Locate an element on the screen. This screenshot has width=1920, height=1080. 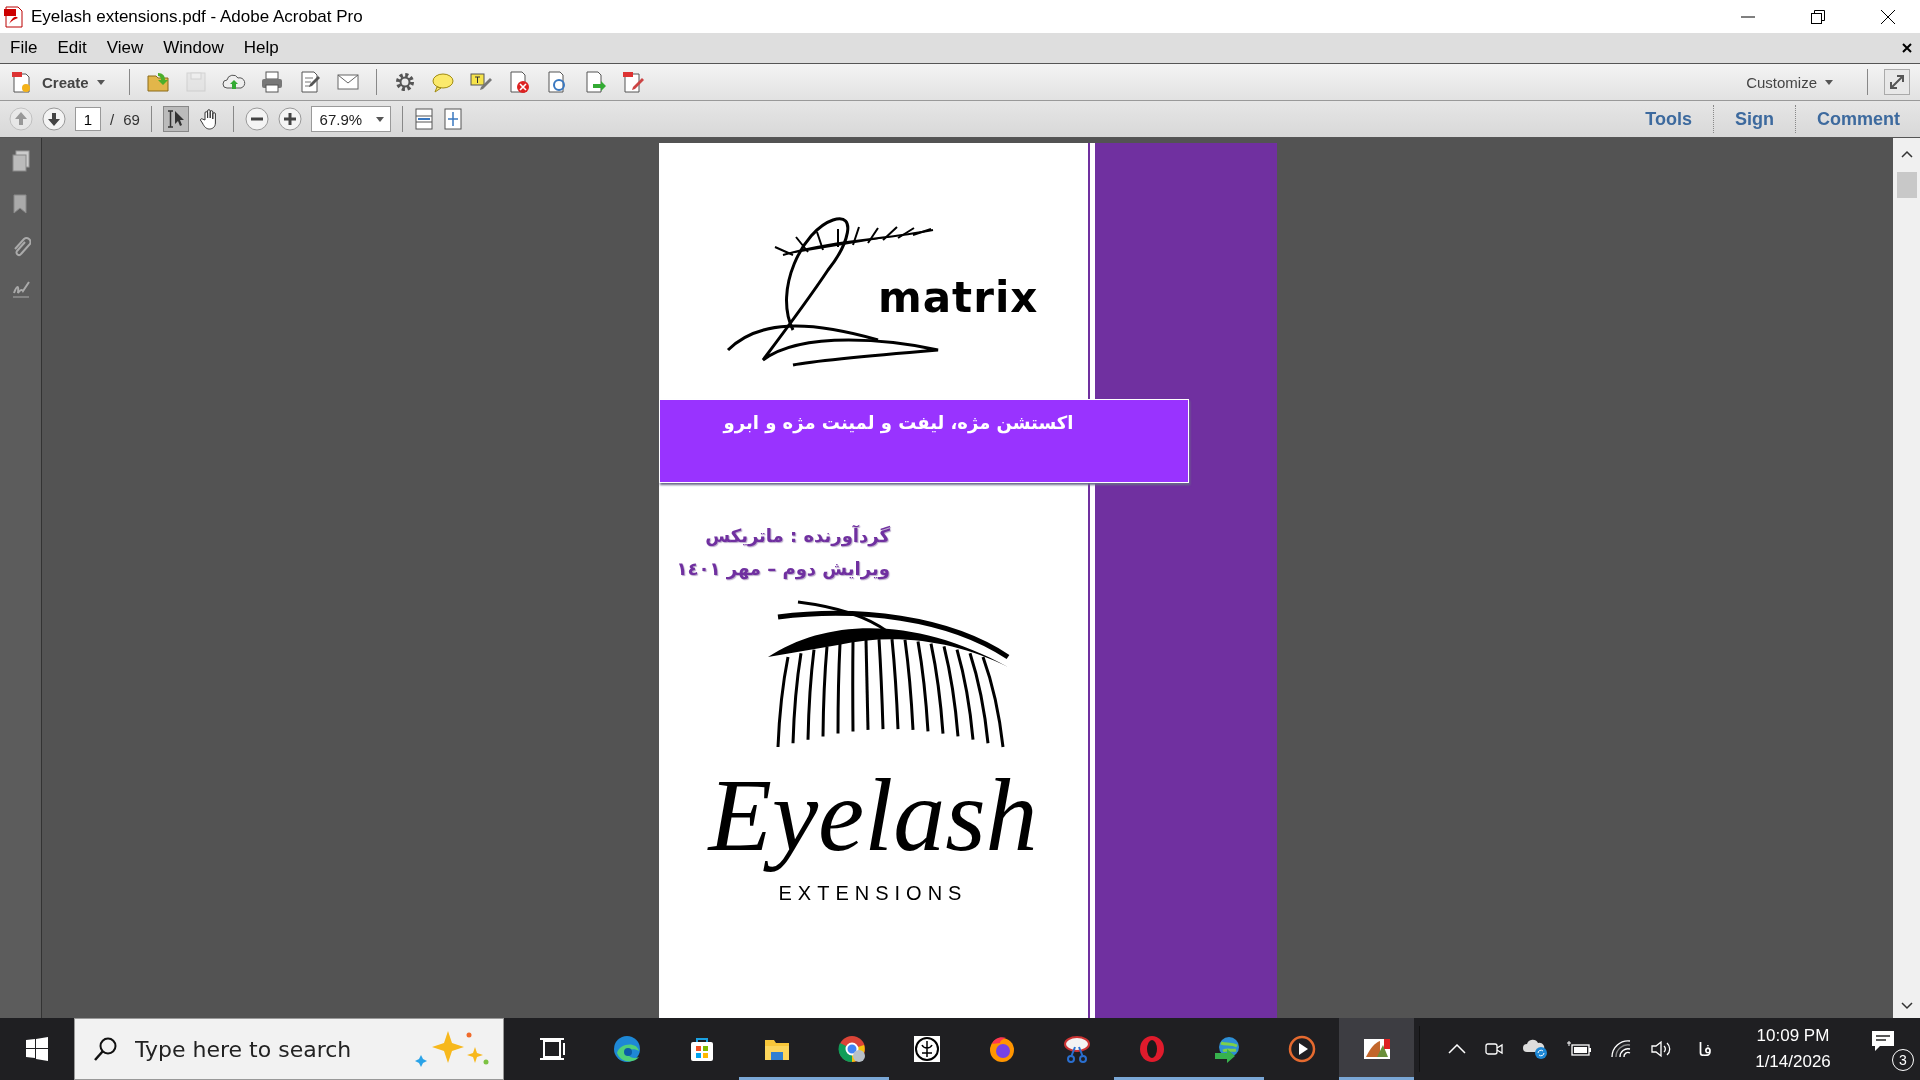
chevron-up-icon is located at coordinates (1456, 1049).